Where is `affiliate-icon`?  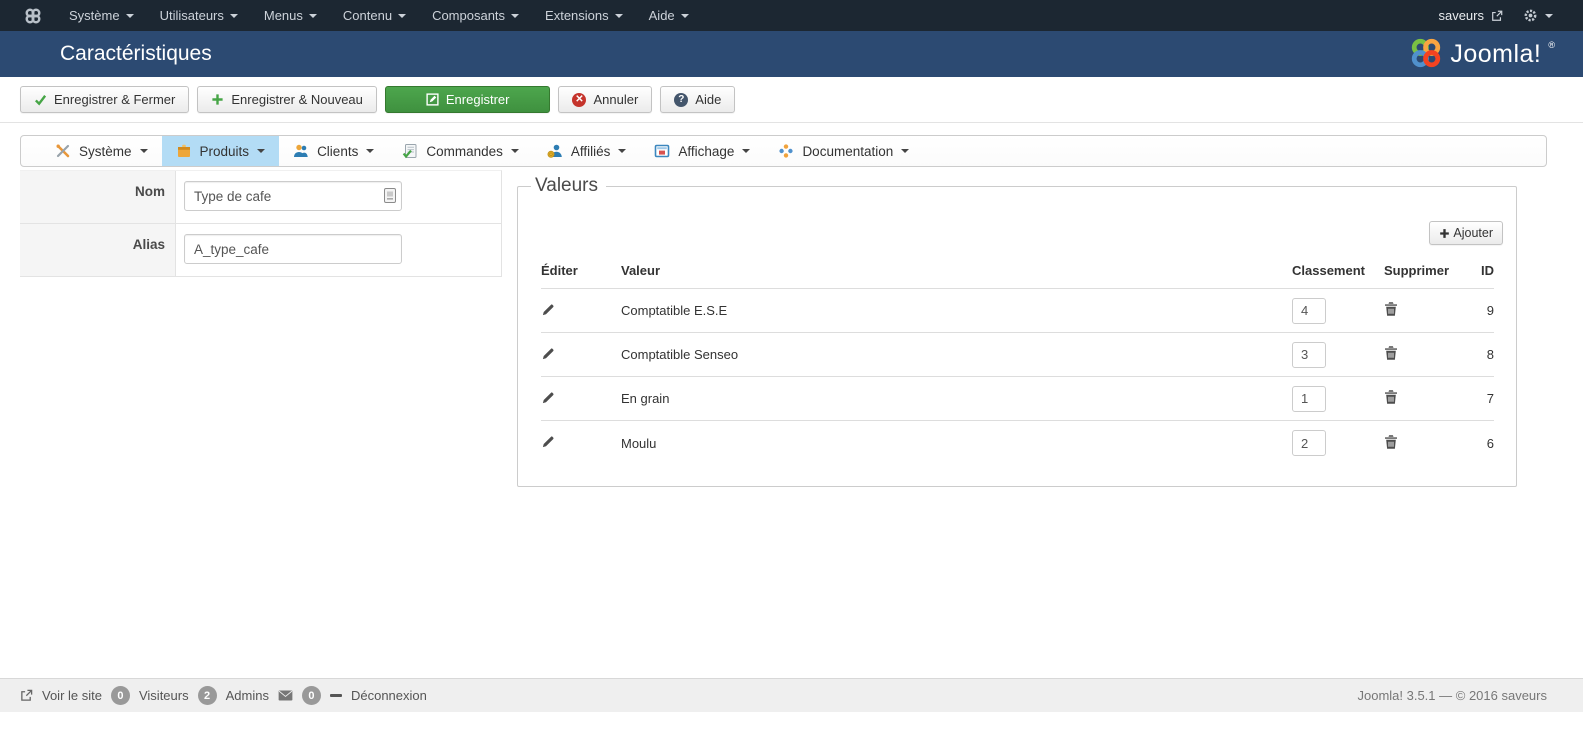 affiliate-icon is located at coordinates (555, 151).